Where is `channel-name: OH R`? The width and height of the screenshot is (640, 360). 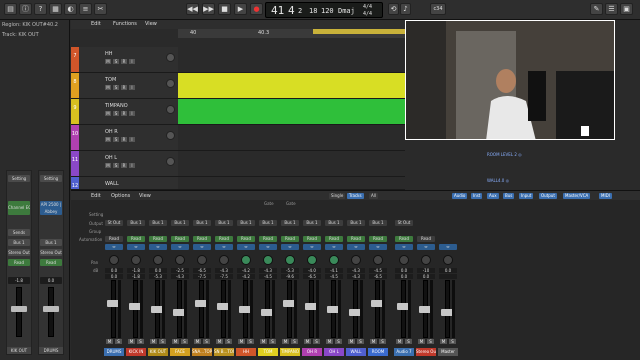 channel-name: OH R is located at coordinates (312, 352).